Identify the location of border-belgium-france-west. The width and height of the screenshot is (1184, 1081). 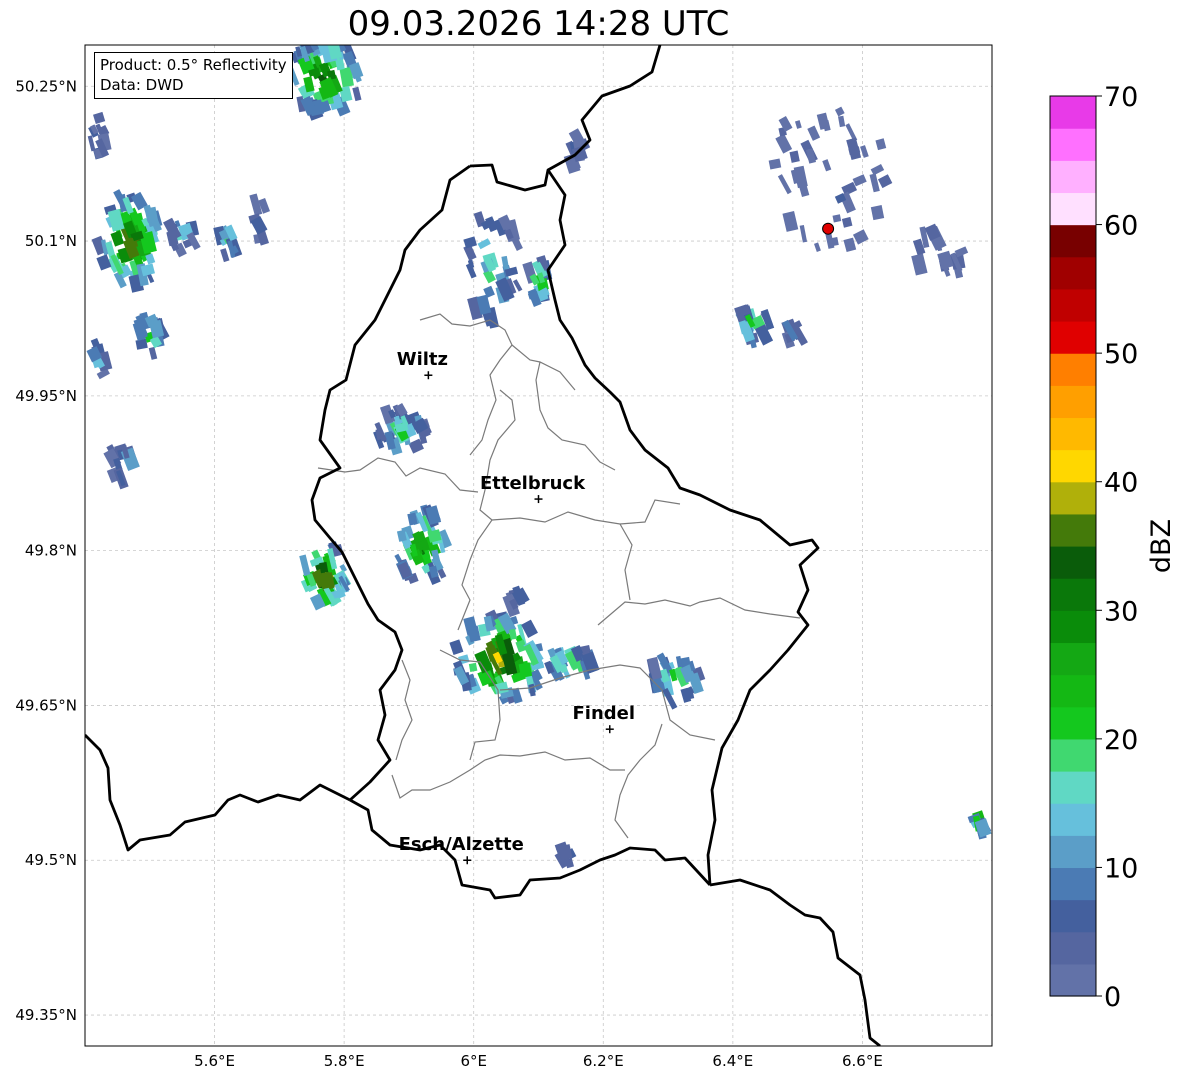
(218, 793).